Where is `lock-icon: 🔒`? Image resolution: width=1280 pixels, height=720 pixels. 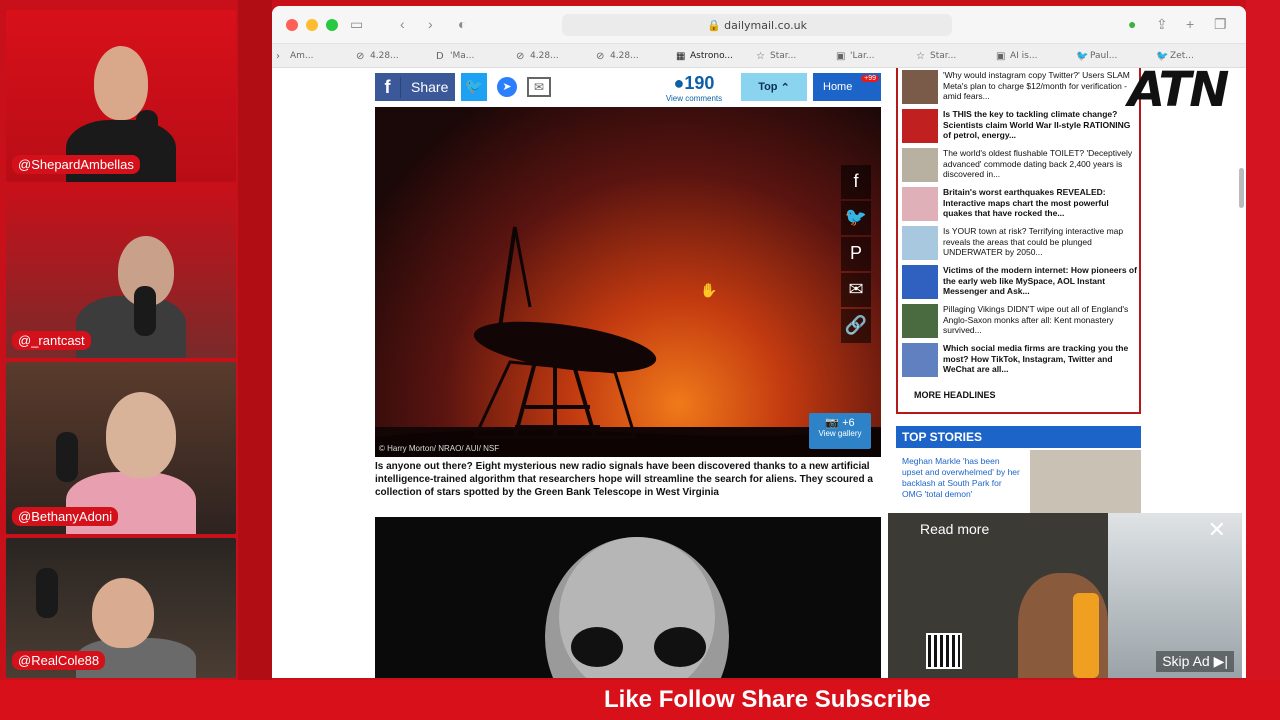
lock-icon: 🔒 is located at coordinates (715, 25).